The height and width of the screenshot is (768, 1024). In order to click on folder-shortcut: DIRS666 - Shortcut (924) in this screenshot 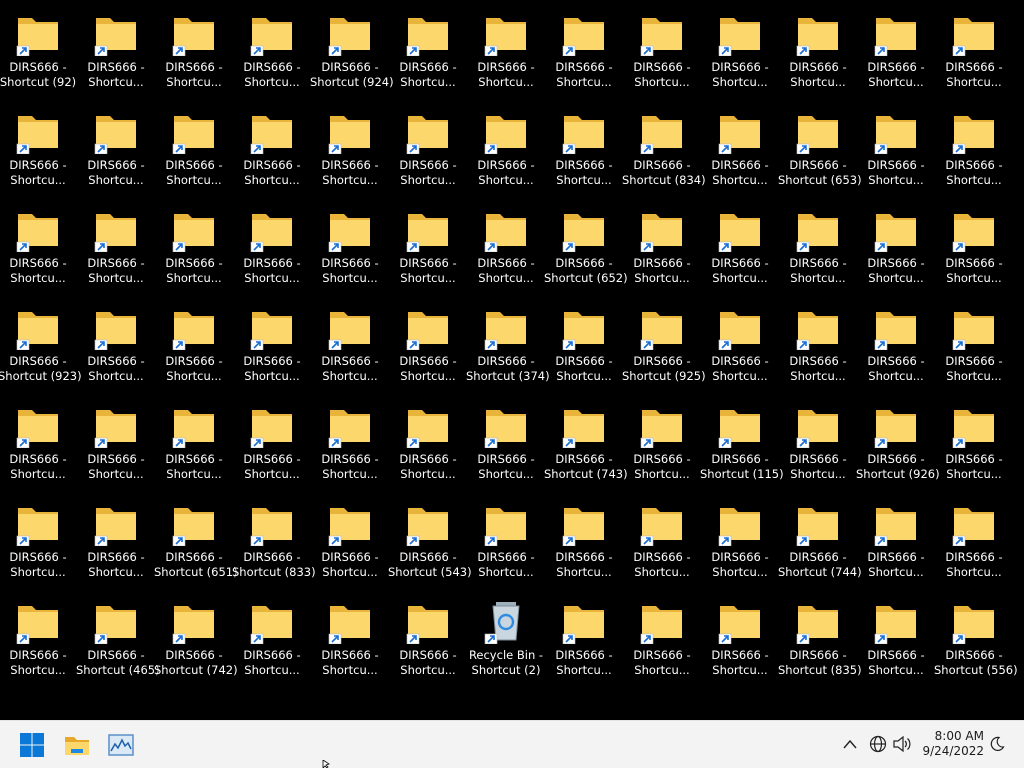, I will do `click(352, 55)`.